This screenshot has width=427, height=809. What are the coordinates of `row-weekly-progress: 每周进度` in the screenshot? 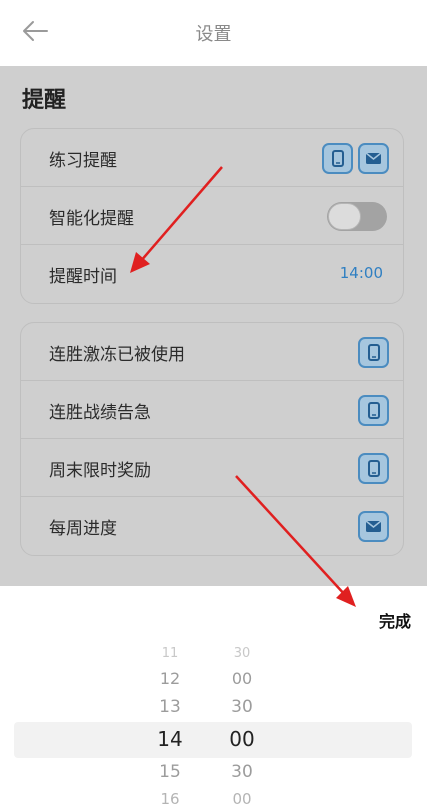 It's located at (212, 526).